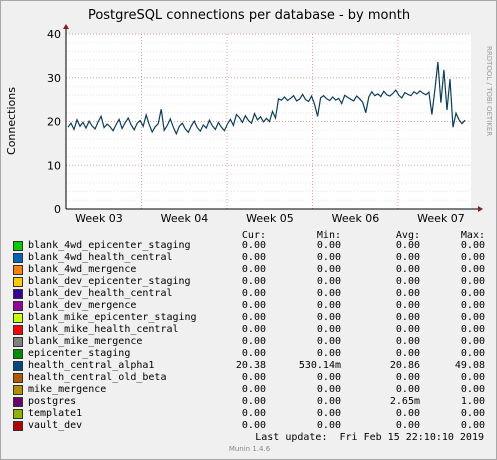  I want to click on legend-series-name: blank_dev_mergence, so click(82, 305).